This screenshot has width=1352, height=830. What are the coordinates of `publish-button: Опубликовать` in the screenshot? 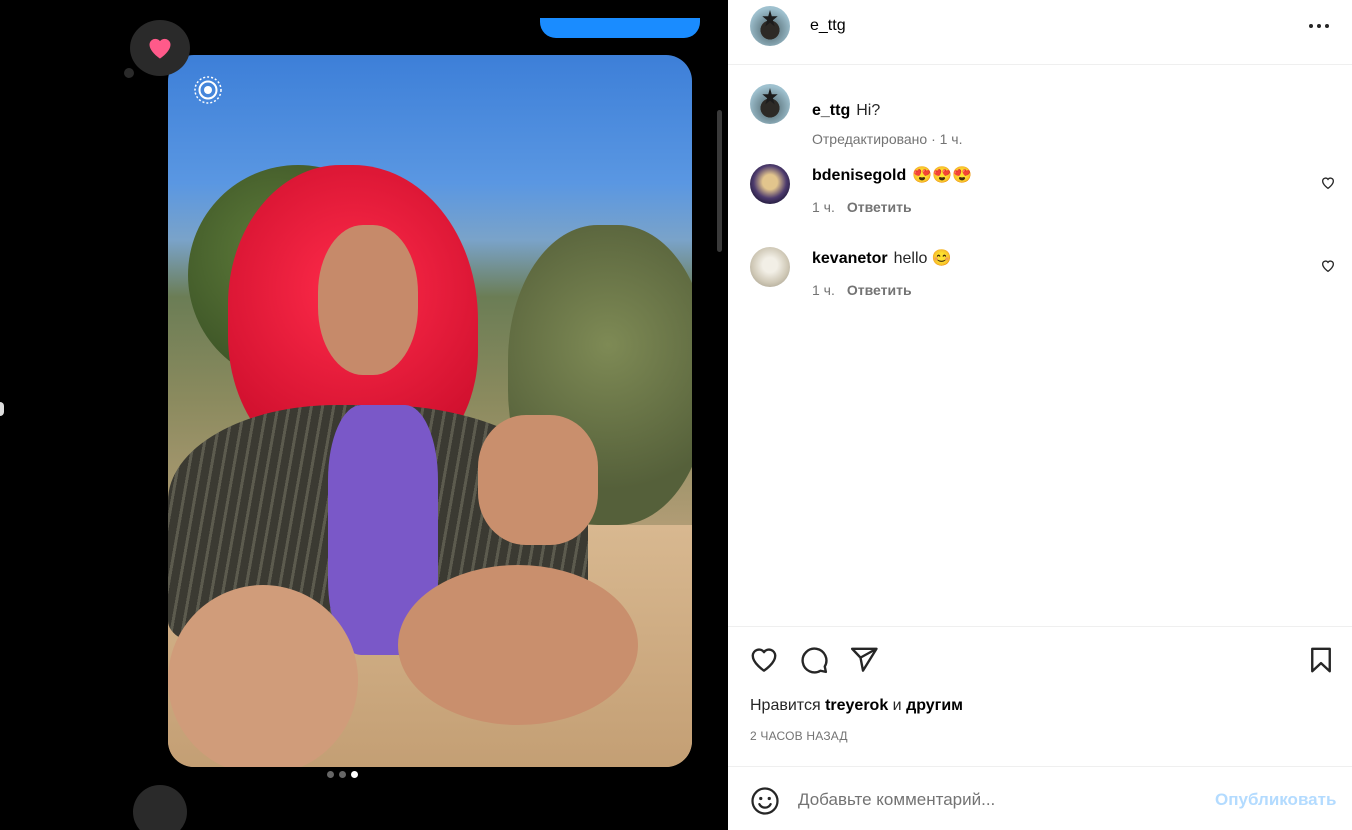 It's located at (1275, 800).